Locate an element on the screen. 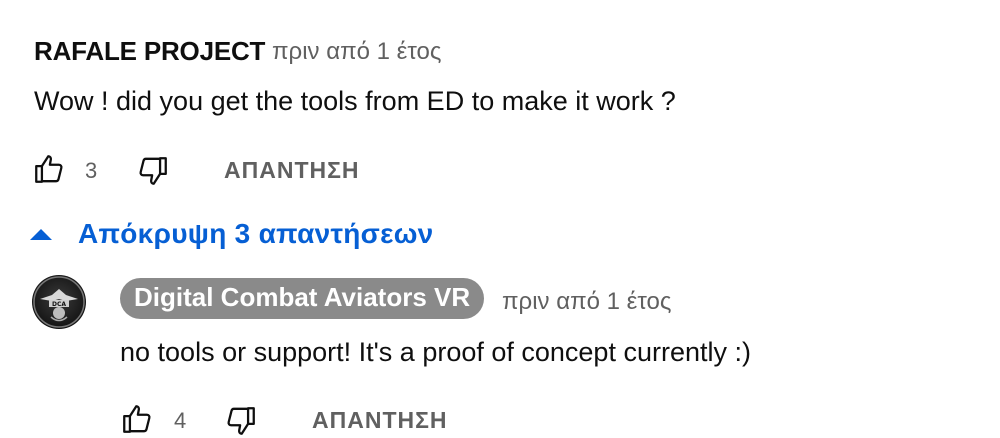 The height and width of the screenshot is (438, 1000). reply-timestamp: πριν από 1 έτος is located at coordinates (586, 302).